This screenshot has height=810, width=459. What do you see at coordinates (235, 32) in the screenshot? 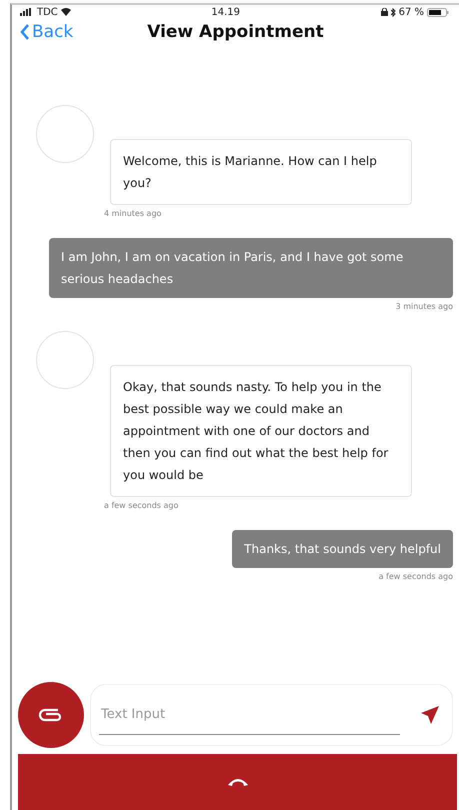
I see `screen-title: View Appointment` at bounding box center [235, 32].